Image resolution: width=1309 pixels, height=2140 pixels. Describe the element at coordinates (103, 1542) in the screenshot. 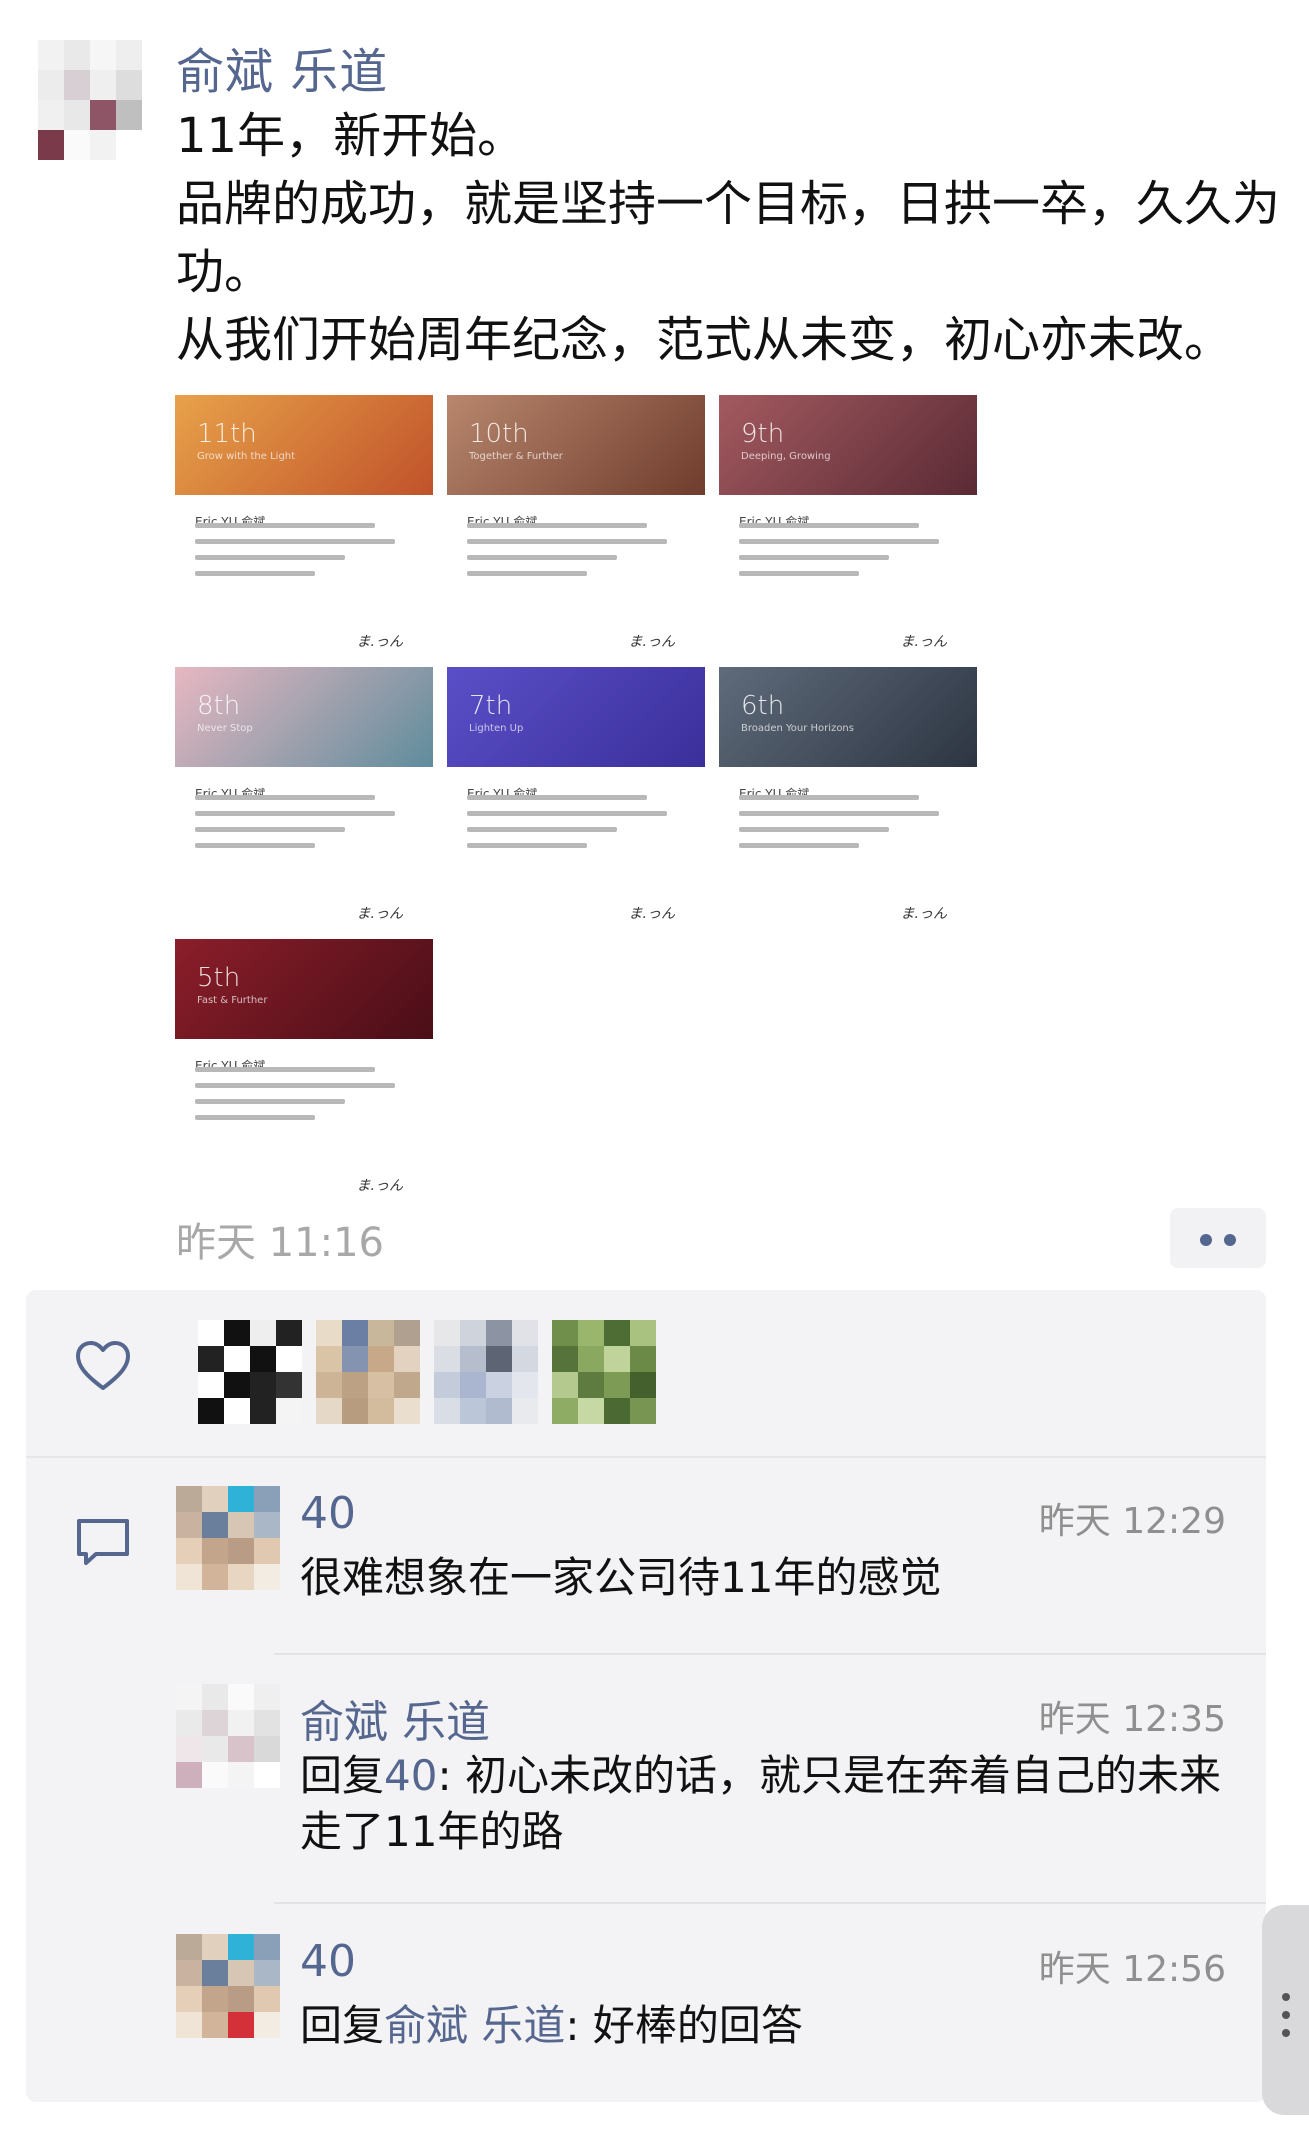

I see `comment-icon` at that location.